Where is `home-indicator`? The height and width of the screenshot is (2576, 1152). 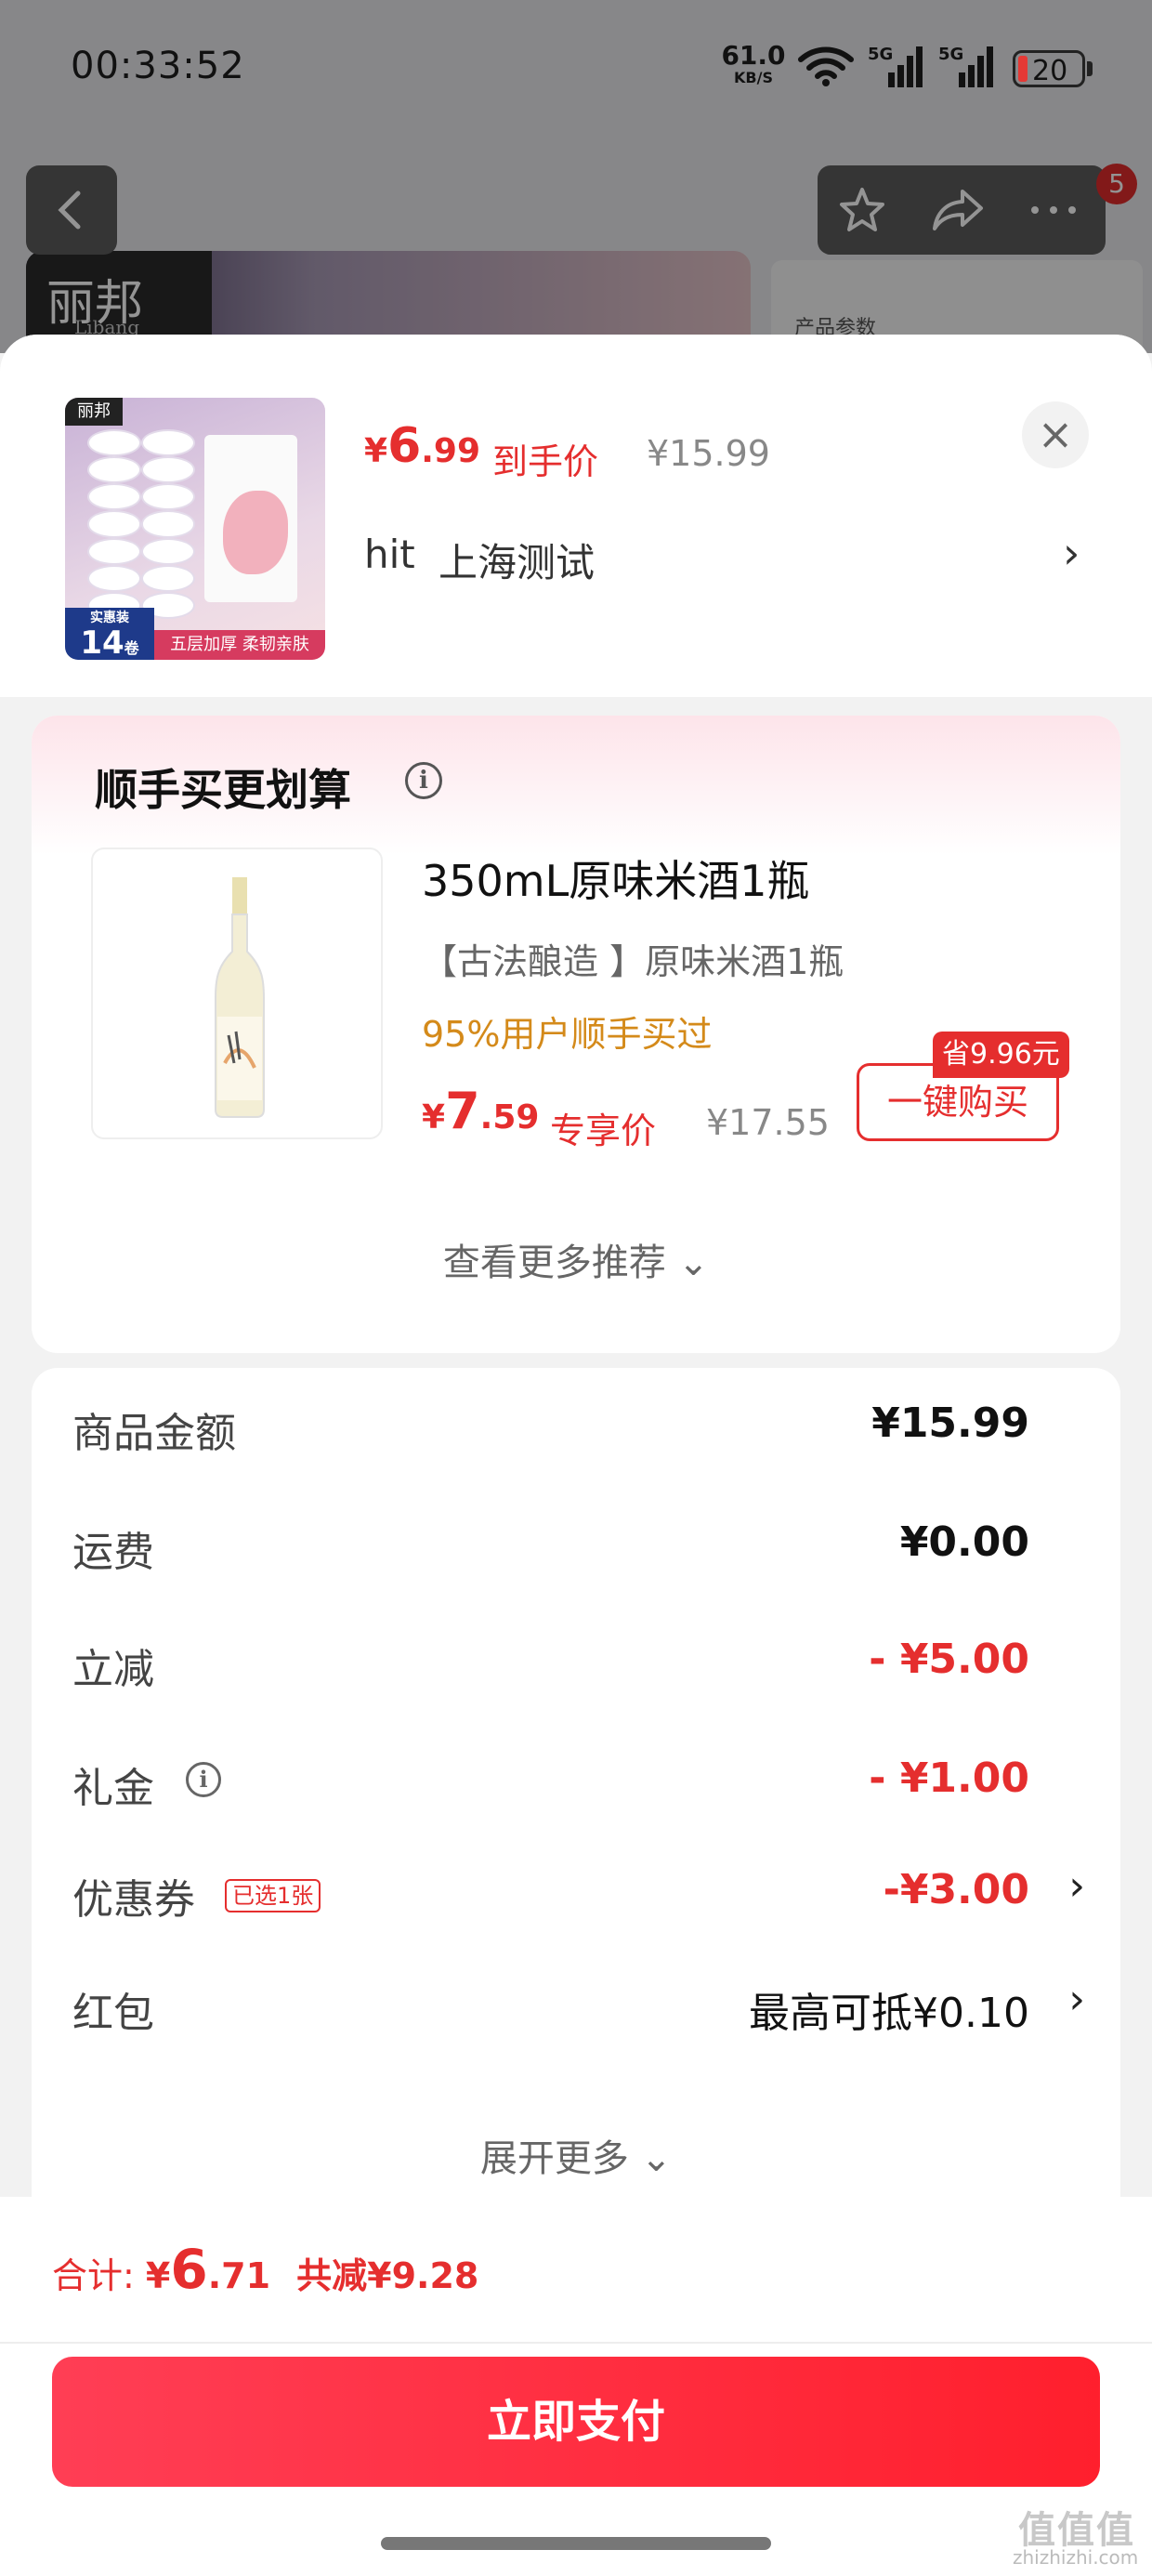
home-indicator is located at coordinates (576, 2543).